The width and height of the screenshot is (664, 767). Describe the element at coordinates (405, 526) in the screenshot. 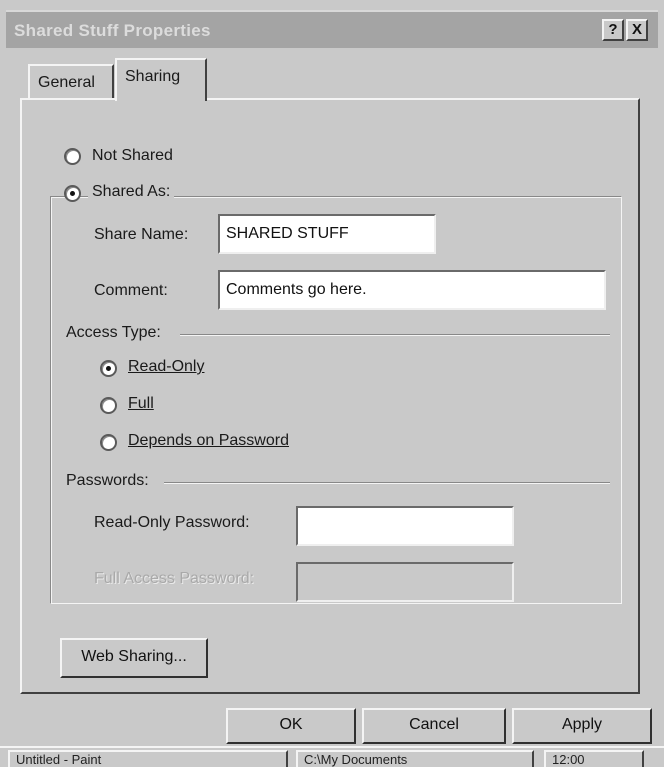

I see `read-only-password-input` at that location.